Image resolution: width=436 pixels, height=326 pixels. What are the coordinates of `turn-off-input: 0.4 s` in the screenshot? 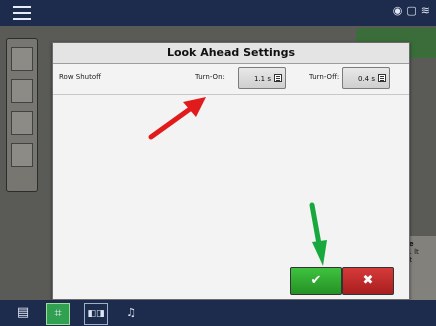 It's located at (366, 78).